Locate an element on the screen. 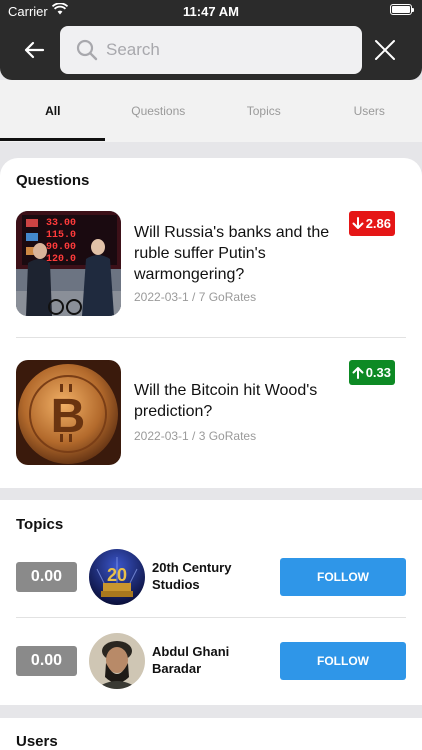  section-title-questions: Questions is located at coordinates (53, 180).